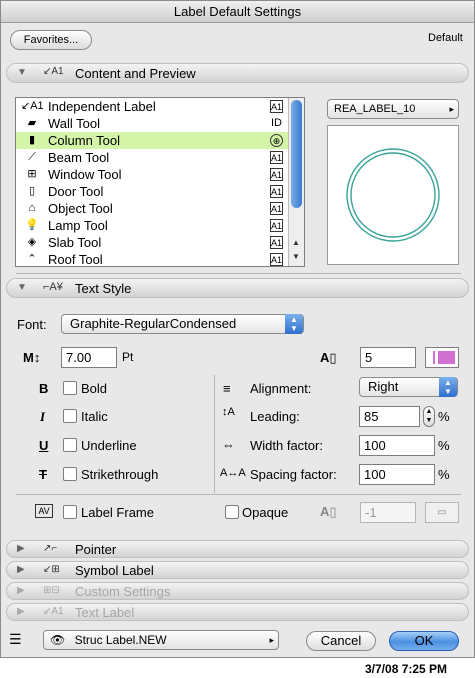 The width and height of the screenshot is (475, 678). I want to click on leading-label: Leading:, so click(275, 416).